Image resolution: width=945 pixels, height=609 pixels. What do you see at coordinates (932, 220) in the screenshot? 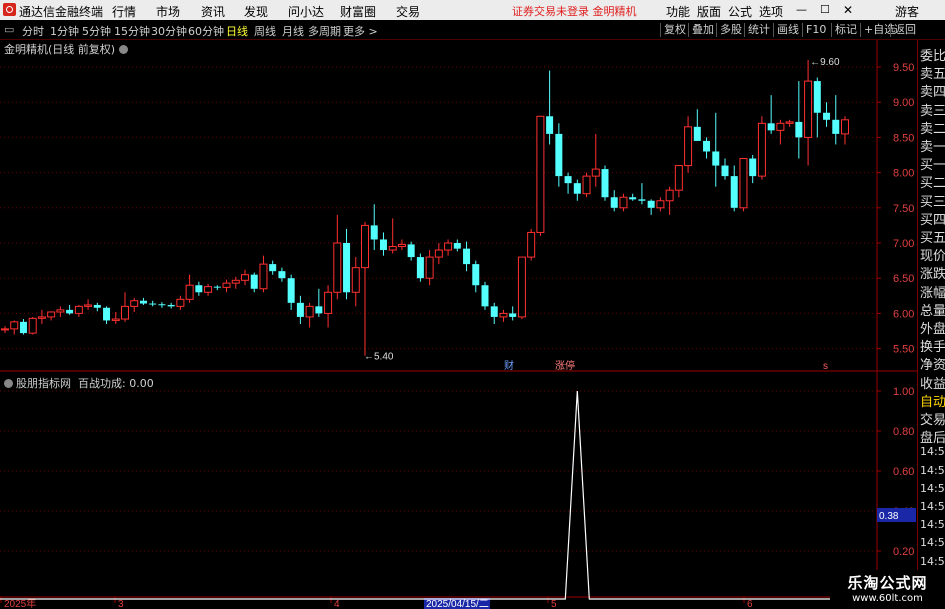
I see `quote-panel-label: 买四` at bounding box center [932, 220].